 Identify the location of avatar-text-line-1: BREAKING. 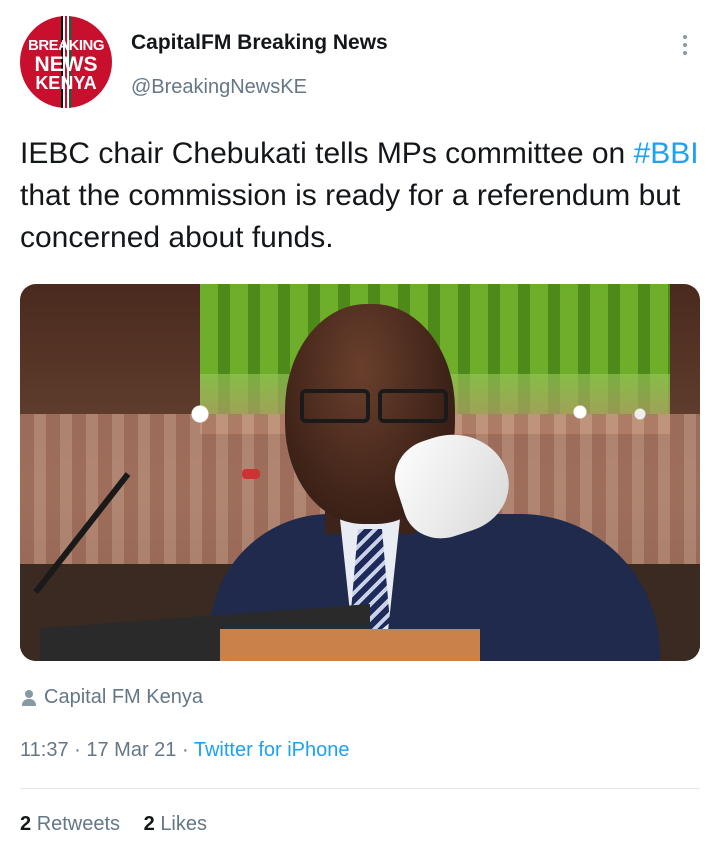
(66, 45).